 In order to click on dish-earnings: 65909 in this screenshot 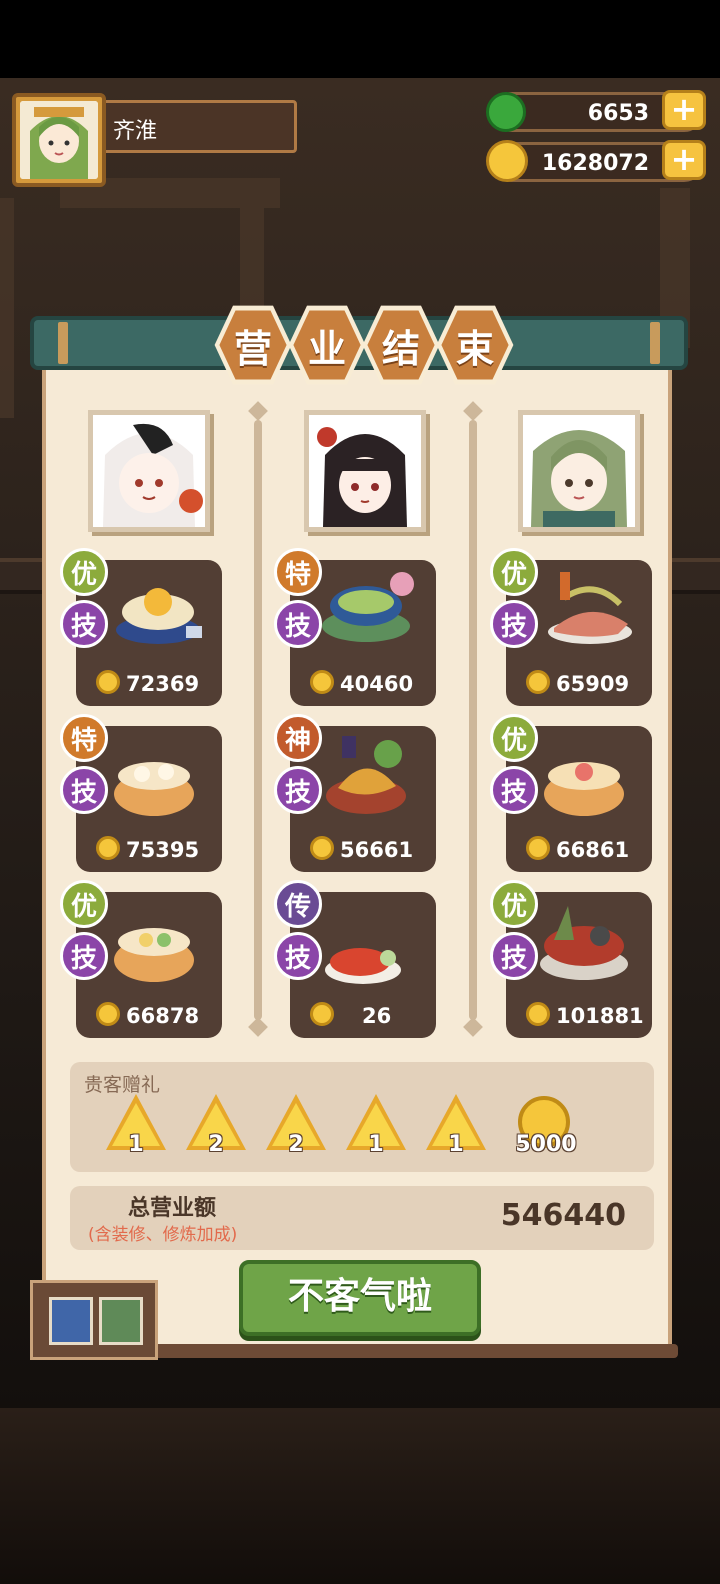, I will do `click(593, 684)`.